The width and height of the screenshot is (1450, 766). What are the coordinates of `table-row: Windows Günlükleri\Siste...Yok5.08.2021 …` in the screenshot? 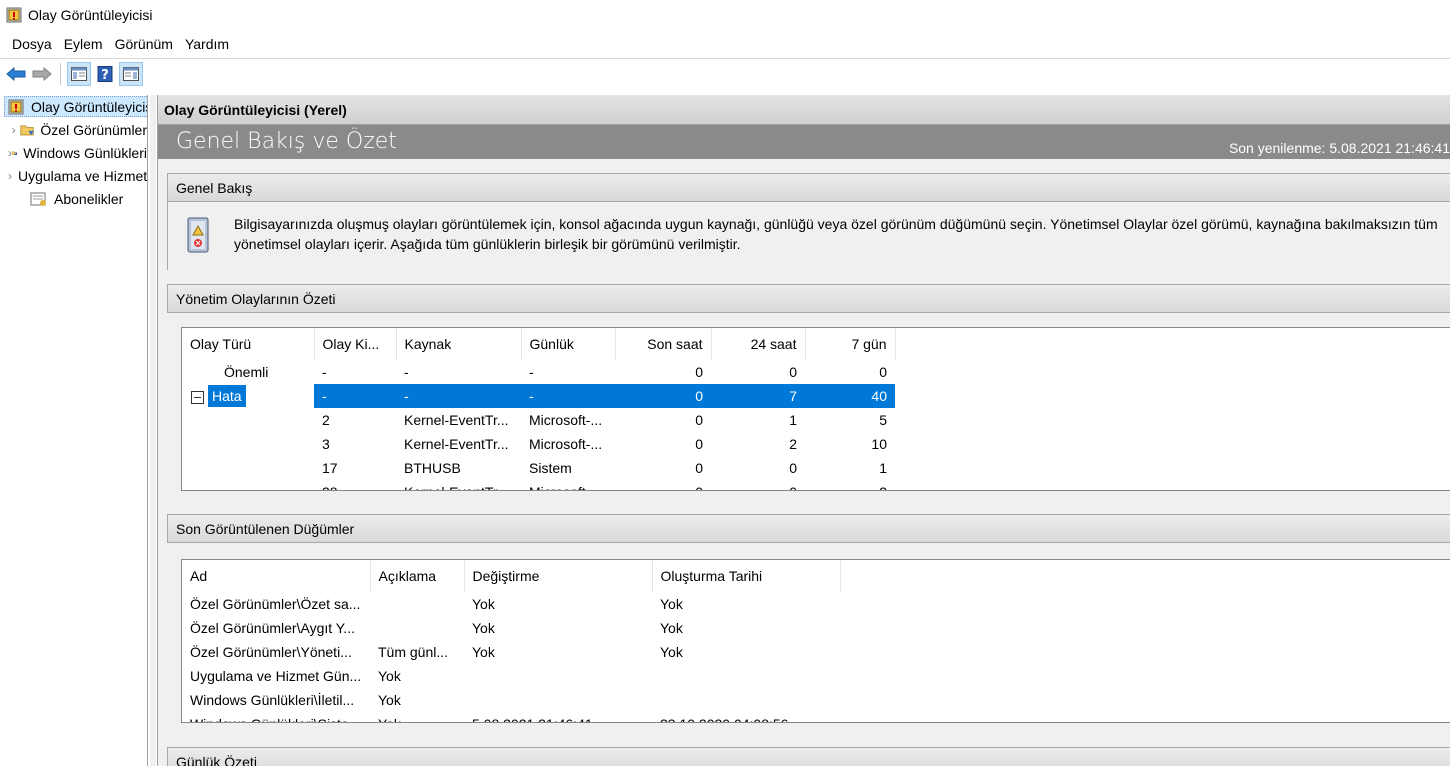 It's located at (511, 717).